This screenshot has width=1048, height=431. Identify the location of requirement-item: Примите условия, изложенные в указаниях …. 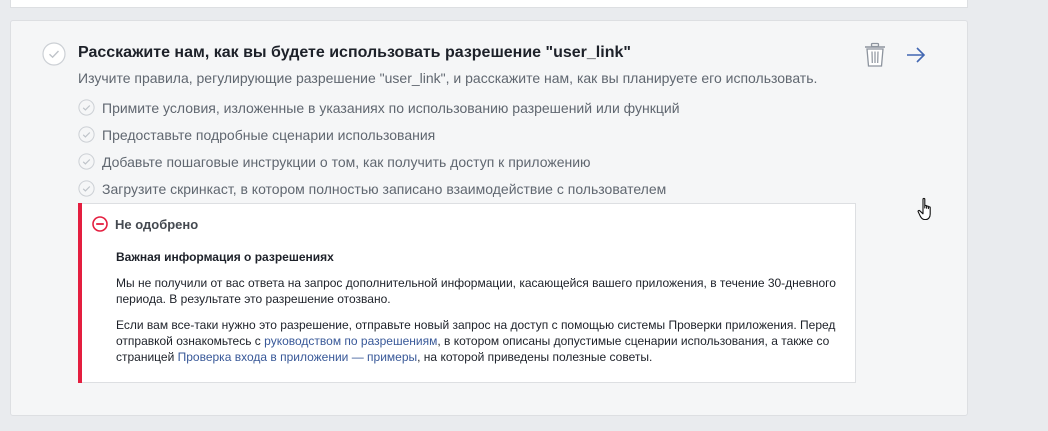
(379, 107).